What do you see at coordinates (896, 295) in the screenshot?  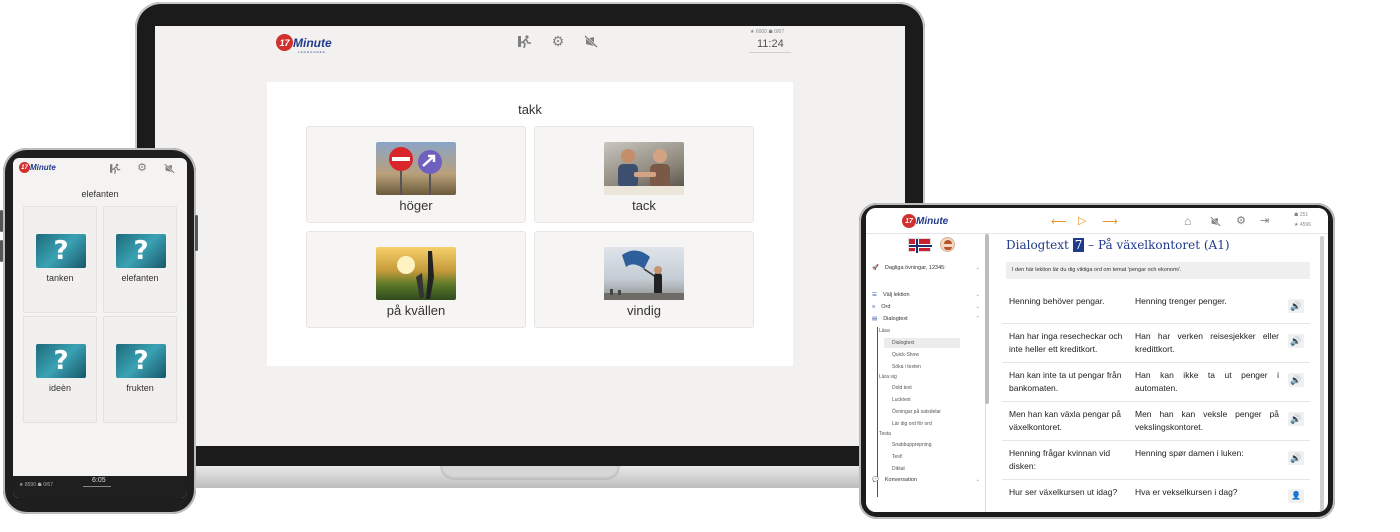 I see `sidebar-item-label: Välj lektion` at bounding box center [896, 295].